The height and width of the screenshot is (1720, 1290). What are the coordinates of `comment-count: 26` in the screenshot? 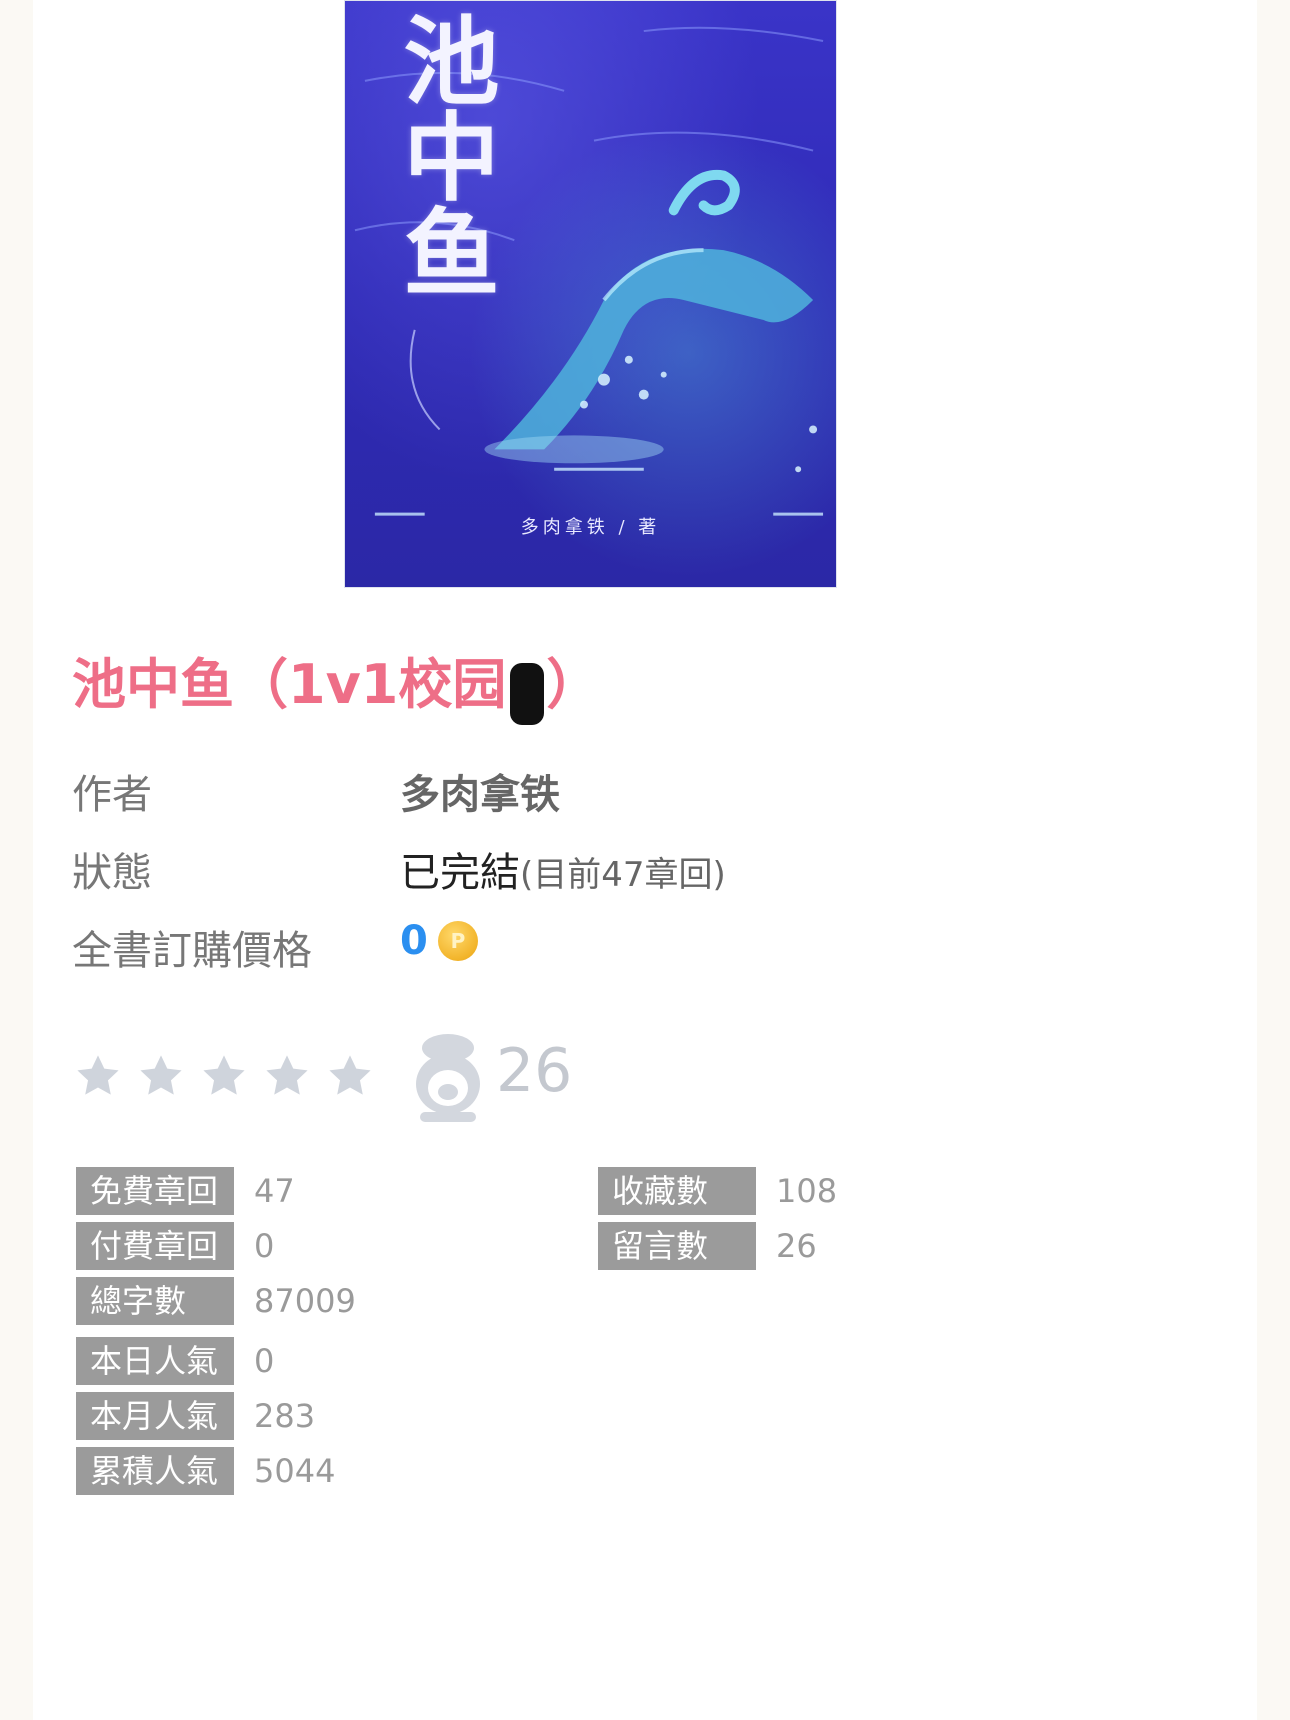 It's located at (534, 1071).